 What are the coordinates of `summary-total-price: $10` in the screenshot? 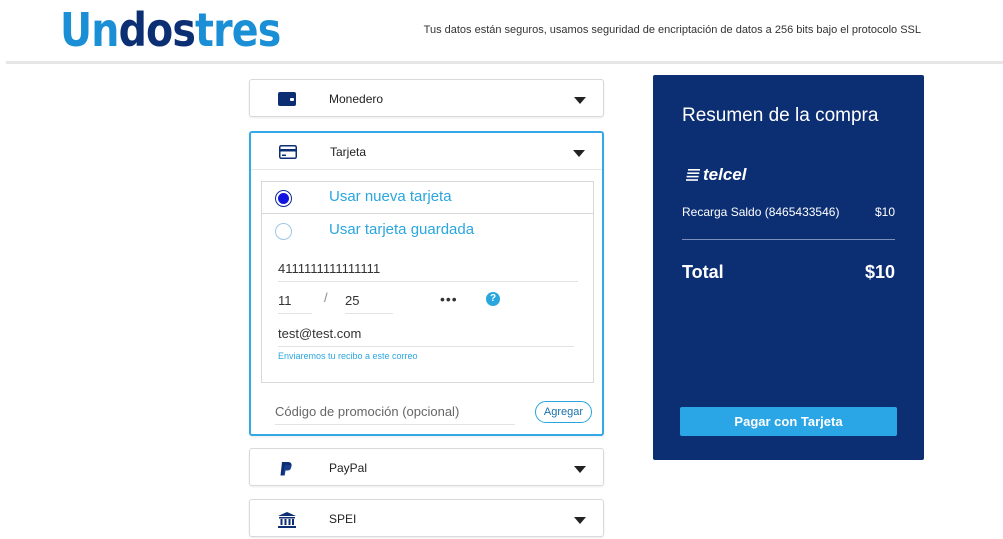 It's located at (879, 272).